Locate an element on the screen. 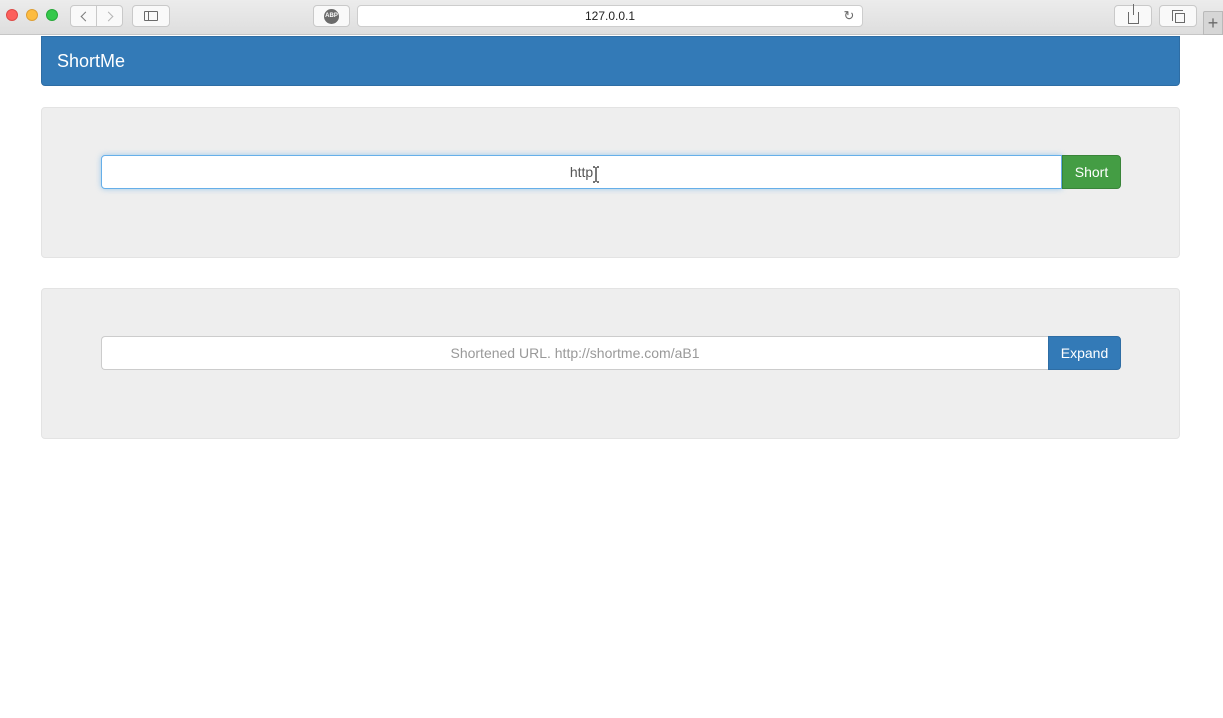 The width and height of the screenshot is (1223, 718). adblock-button: ABP is located at coordinates (331, 16).